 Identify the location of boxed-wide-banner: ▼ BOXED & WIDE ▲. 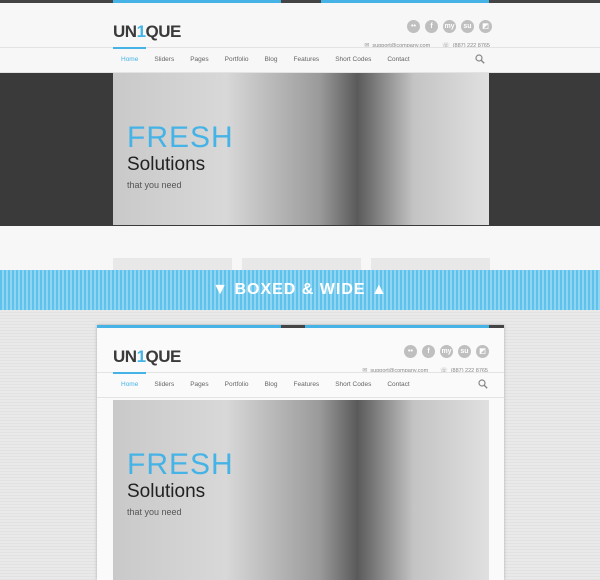
(300, 290).